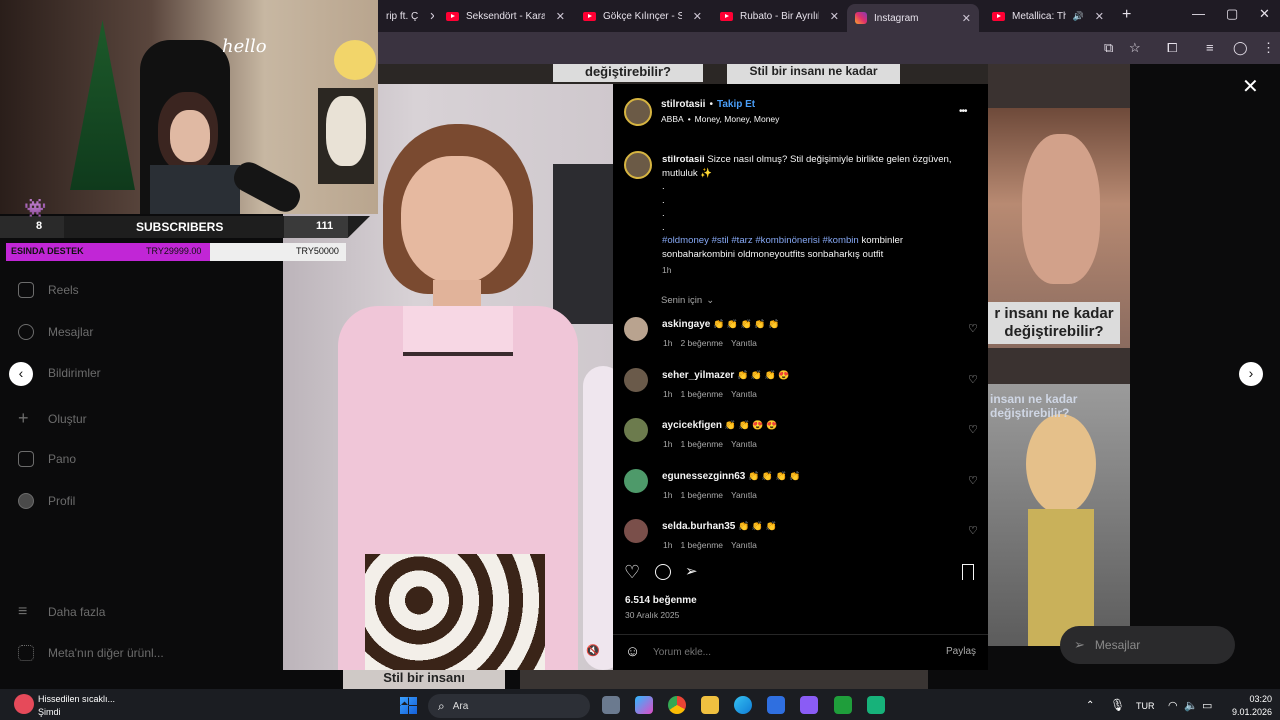  Describe the element at coordinates (1048, 16) in the screenshot. I see `browser-tab: Metallica: The Ur 🔊 ✕` at that location.